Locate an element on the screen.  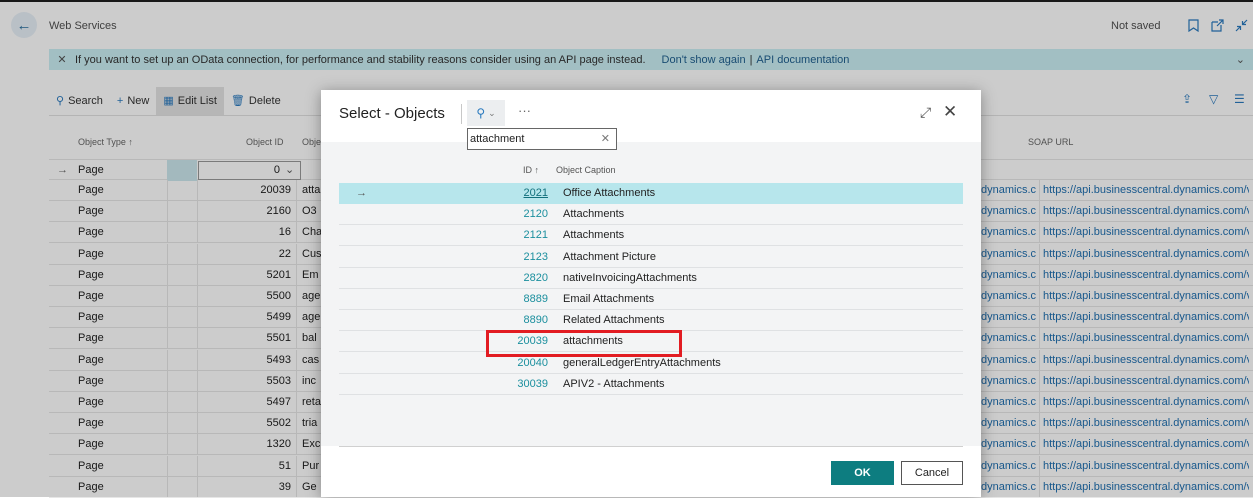
more-options-button: ··· is located at coordinates (524, 110).